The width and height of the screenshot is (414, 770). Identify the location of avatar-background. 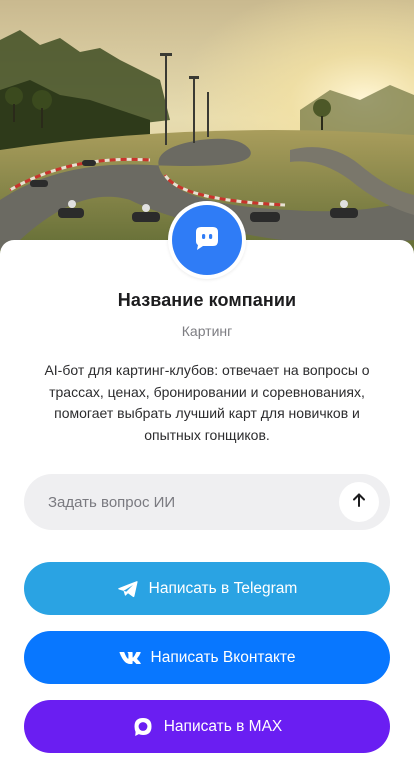
(207, 240).